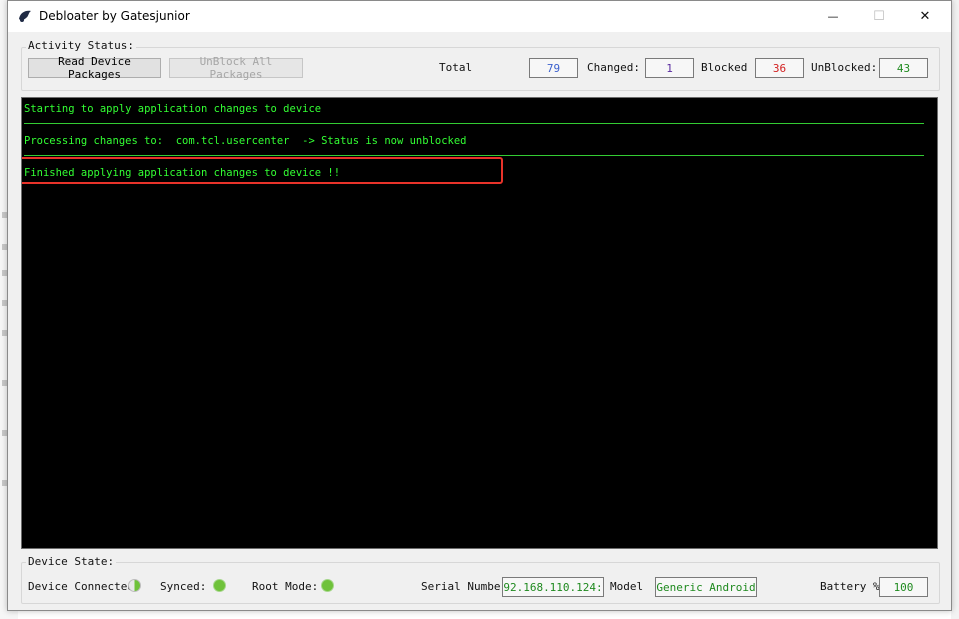 The width and height of the screenshot is (959, 619). Describe the element at coordinates (903, 587) in the screenshot. I see `battery-field: 100` at that location.